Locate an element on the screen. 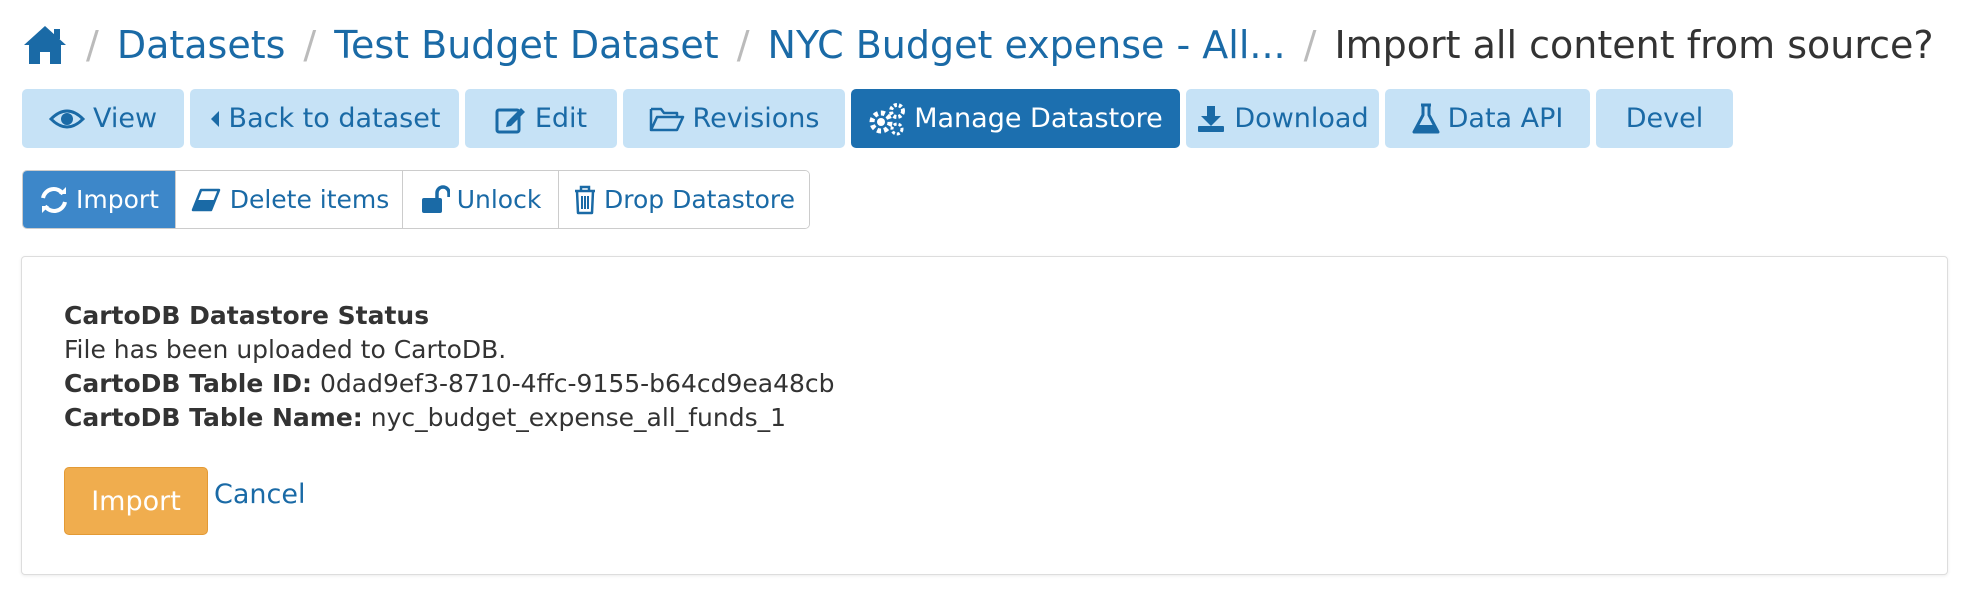  unlock-icon is located at coordinates (435, 198).